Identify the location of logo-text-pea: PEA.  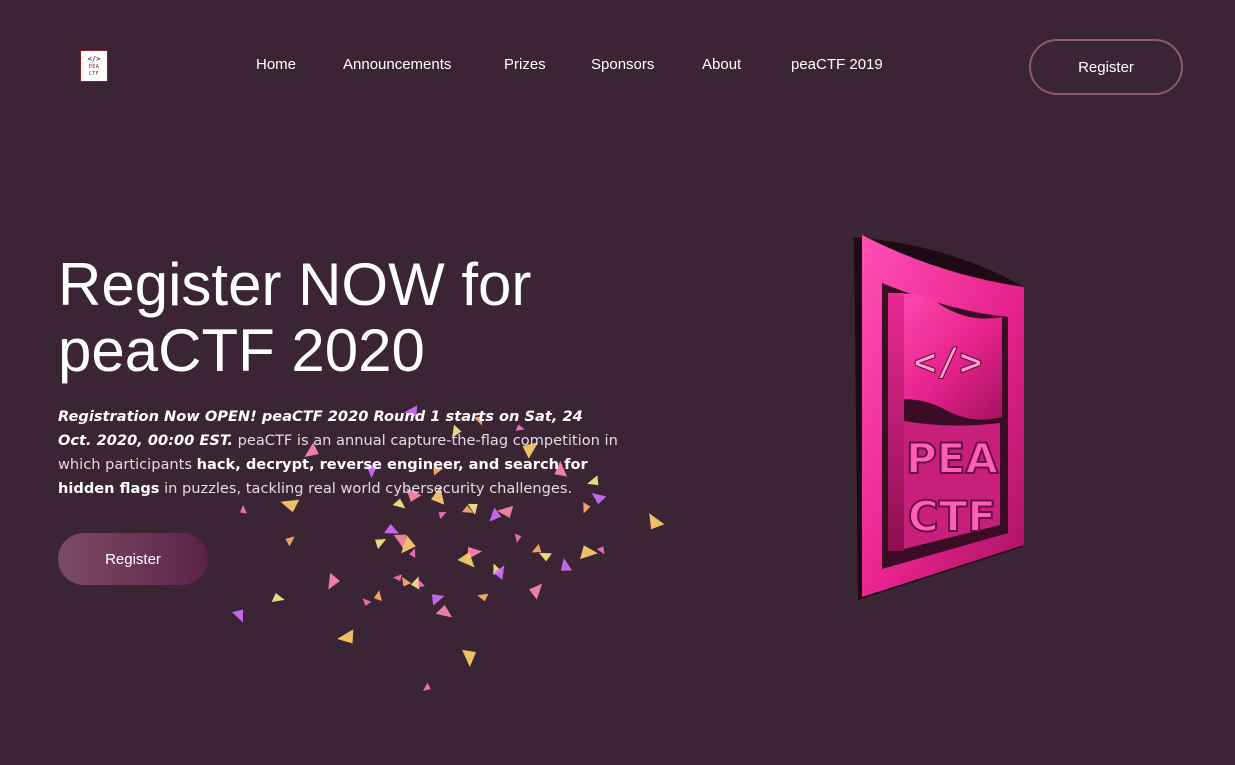
(94, 66).